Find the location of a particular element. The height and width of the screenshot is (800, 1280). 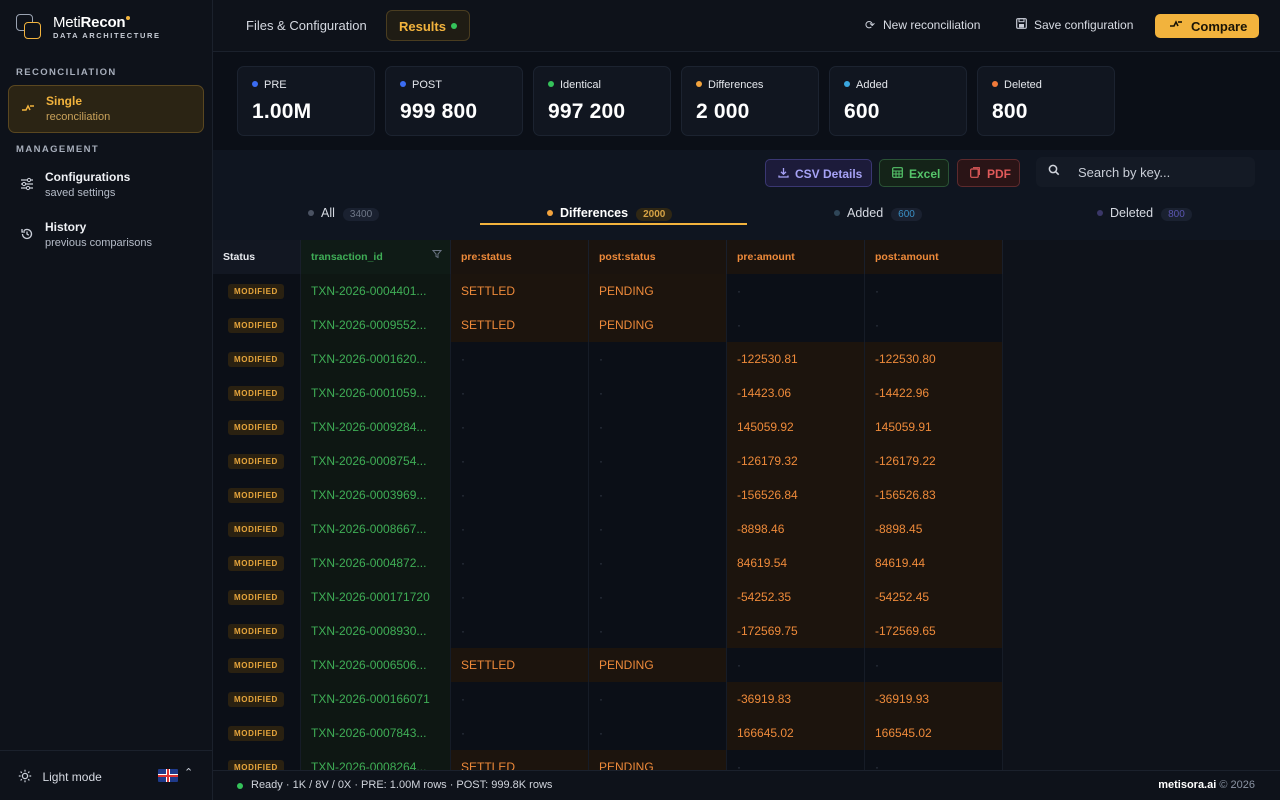

tab-results-label: Results is located at coordinates (422, 26).